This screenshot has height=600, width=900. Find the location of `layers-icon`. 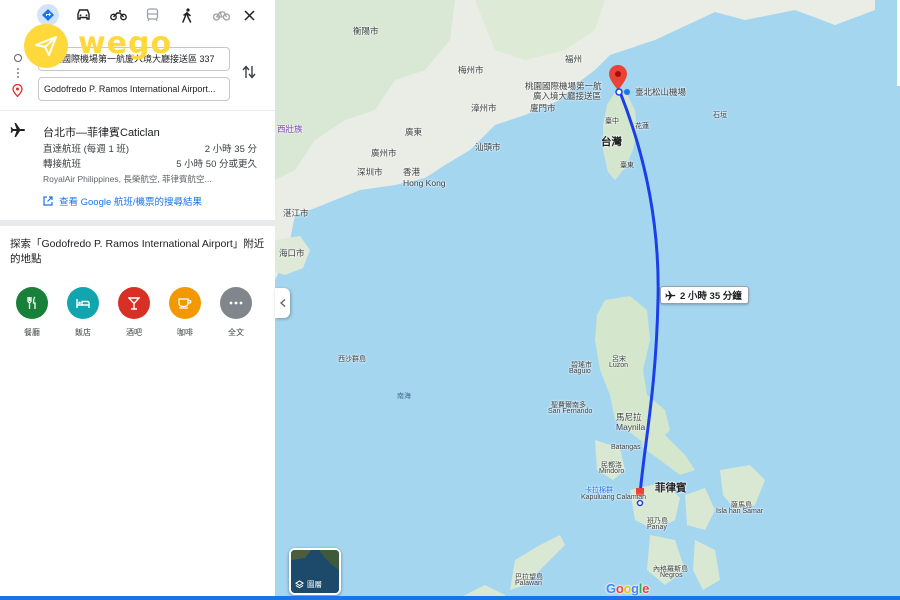

layers-icon is located at coordinates (299, 584).